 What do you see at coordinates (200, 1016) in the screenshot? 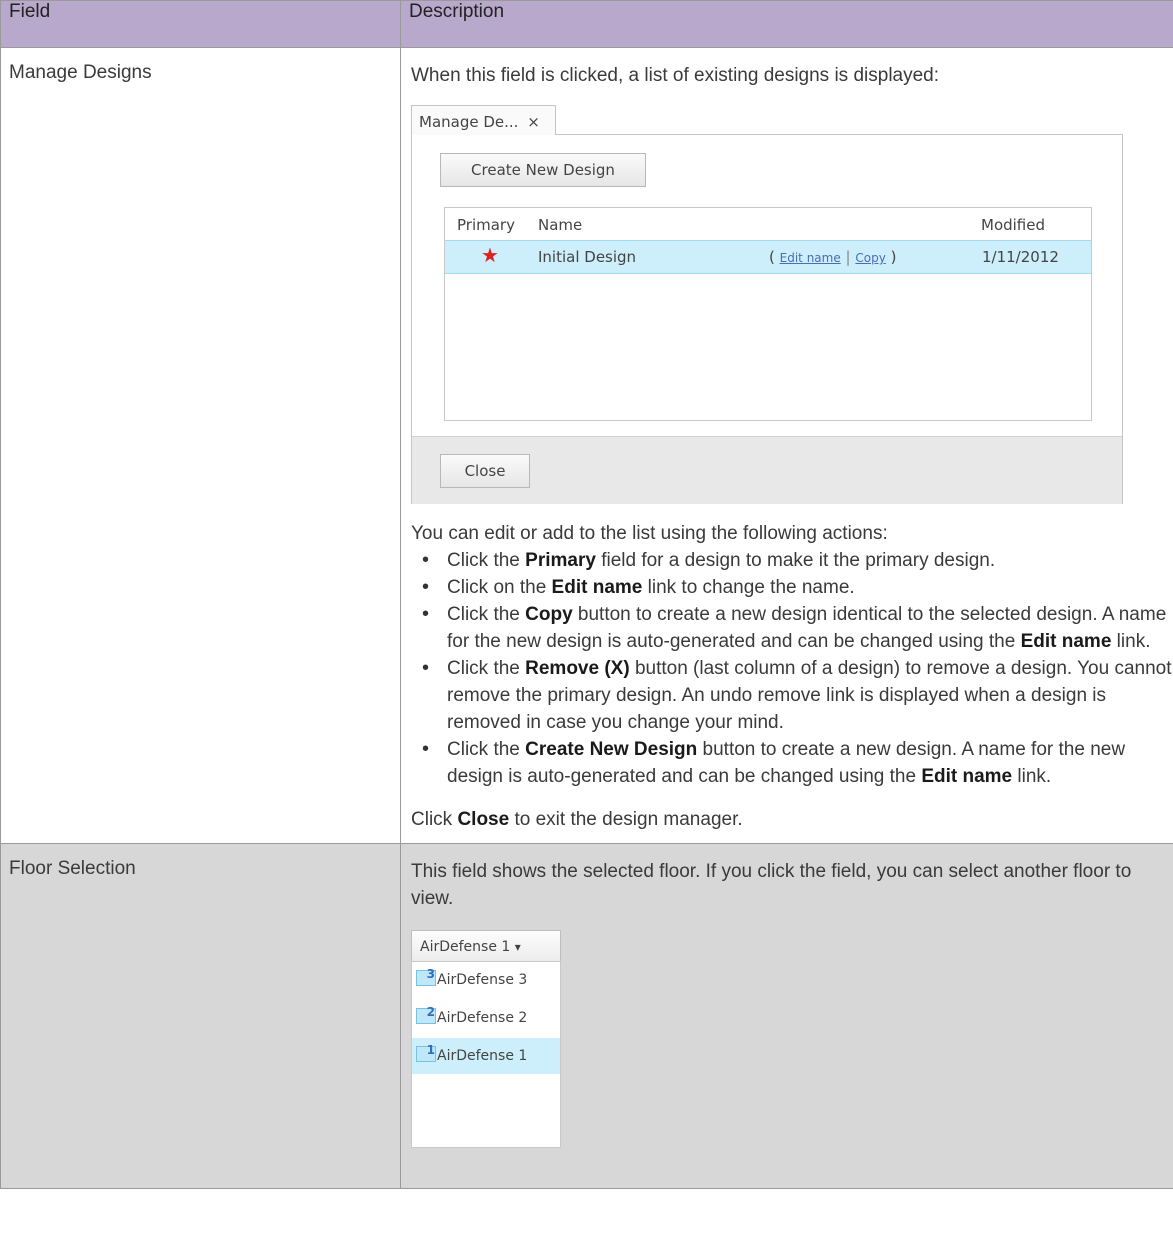
I see `field-name-floor-selection: Floor Selection` at bounding box center [200, 1016].